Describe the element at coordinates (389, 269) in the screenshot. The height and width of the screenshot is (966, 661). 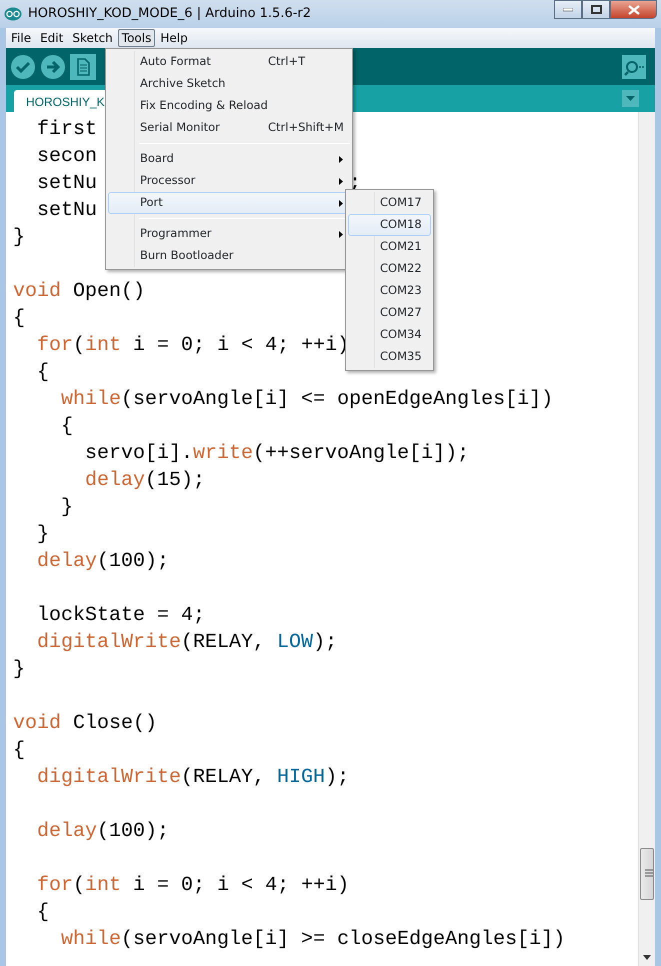
I see `menu-item: COM22` at that location.